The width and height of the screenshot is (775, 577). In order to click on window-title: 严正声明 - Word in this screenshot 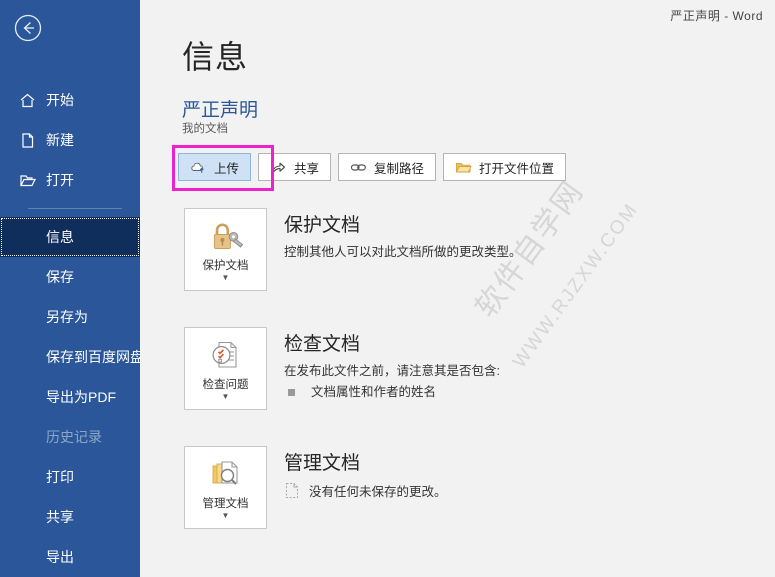, I will do `click(716, 16)`.